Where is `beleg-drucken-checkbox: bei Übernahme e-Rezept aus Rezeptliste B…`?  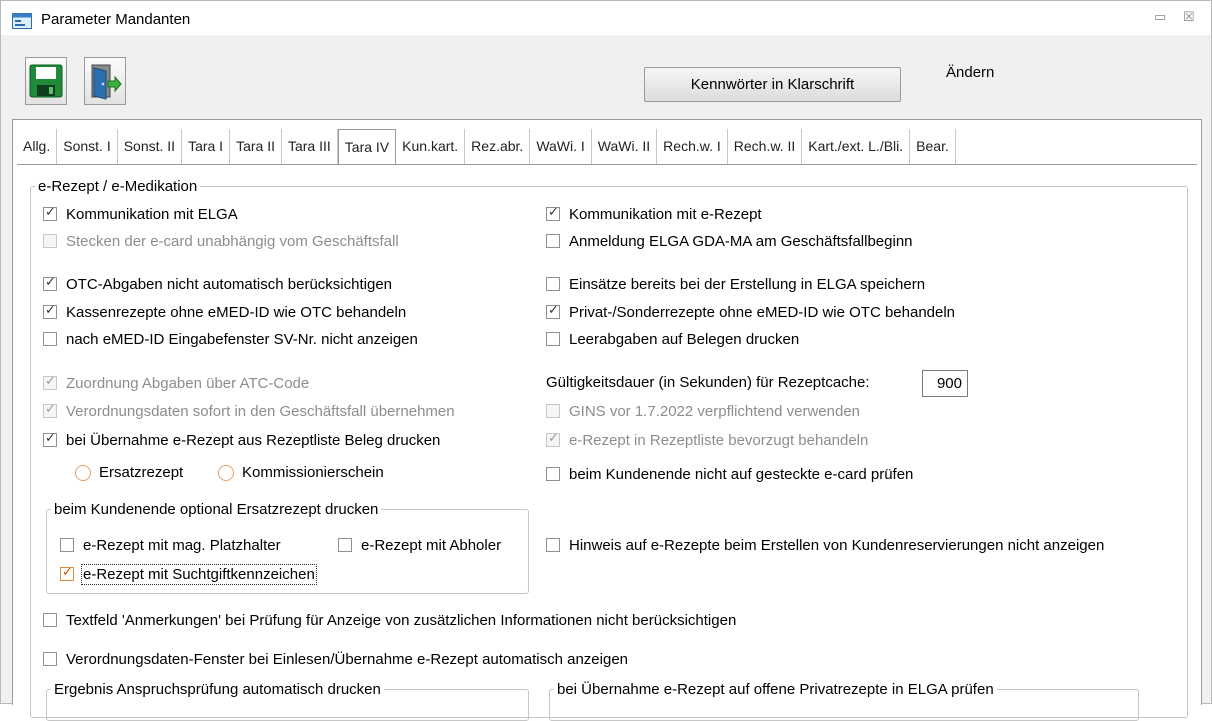 beleg-drucken-checkbox: bei Übernahme e-Rezept aus Rezeptliste B… is located at coordinates (241, 440).